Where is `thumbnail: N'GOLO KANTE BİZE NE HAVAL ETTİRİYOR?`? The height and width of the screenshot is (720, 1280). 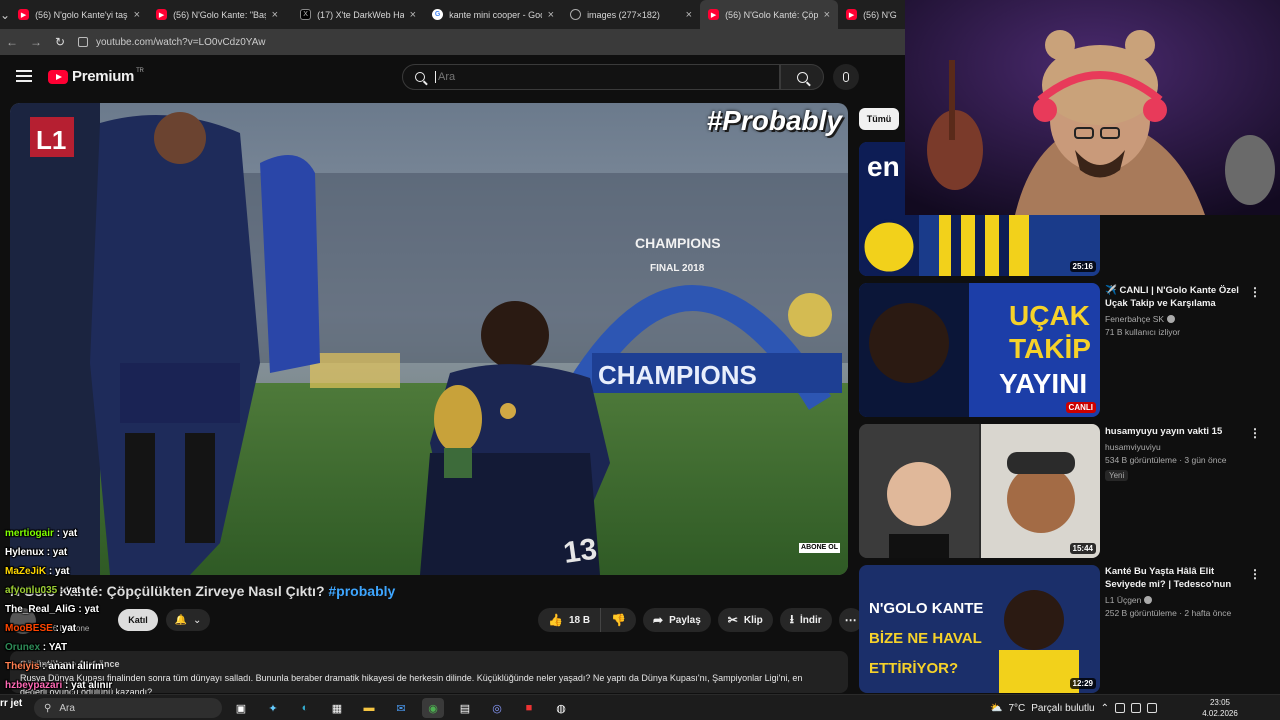
thumbnail: N'GOLO KANTE BİZE NE HAVAL ETTİRİYOR? is located at coordinates (979, 629).